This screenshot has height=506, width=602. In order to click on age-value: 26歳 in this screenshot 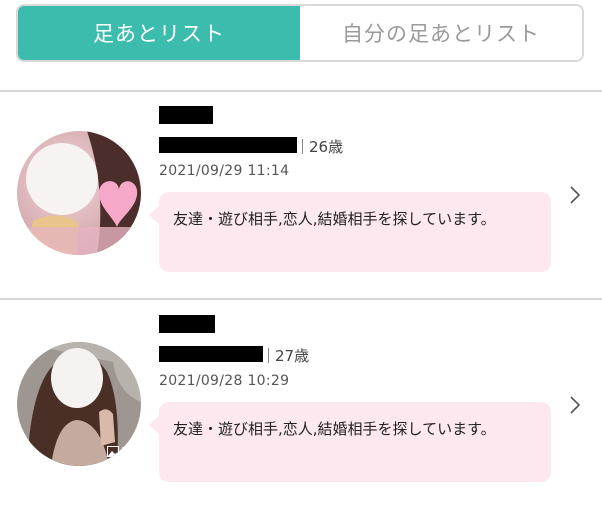, I will do `click(326, 147)`.